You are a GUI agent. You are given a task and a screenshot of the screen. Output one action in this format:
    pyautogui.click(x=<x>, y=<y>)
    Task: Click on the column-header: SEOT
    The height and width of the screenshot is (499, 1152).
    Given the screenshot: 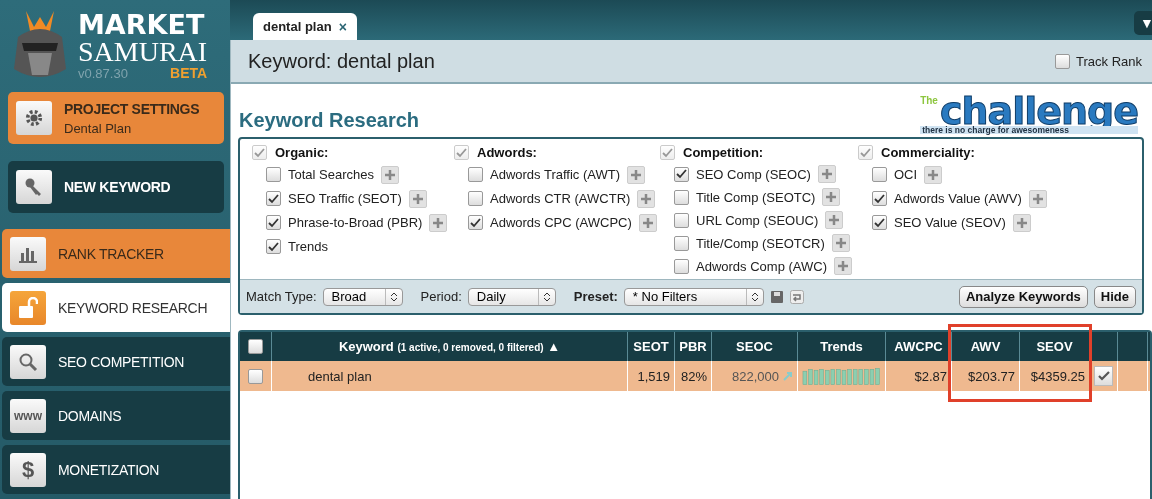 What is the action you would take?
    pyautogui.click(x=651, y=346)
    